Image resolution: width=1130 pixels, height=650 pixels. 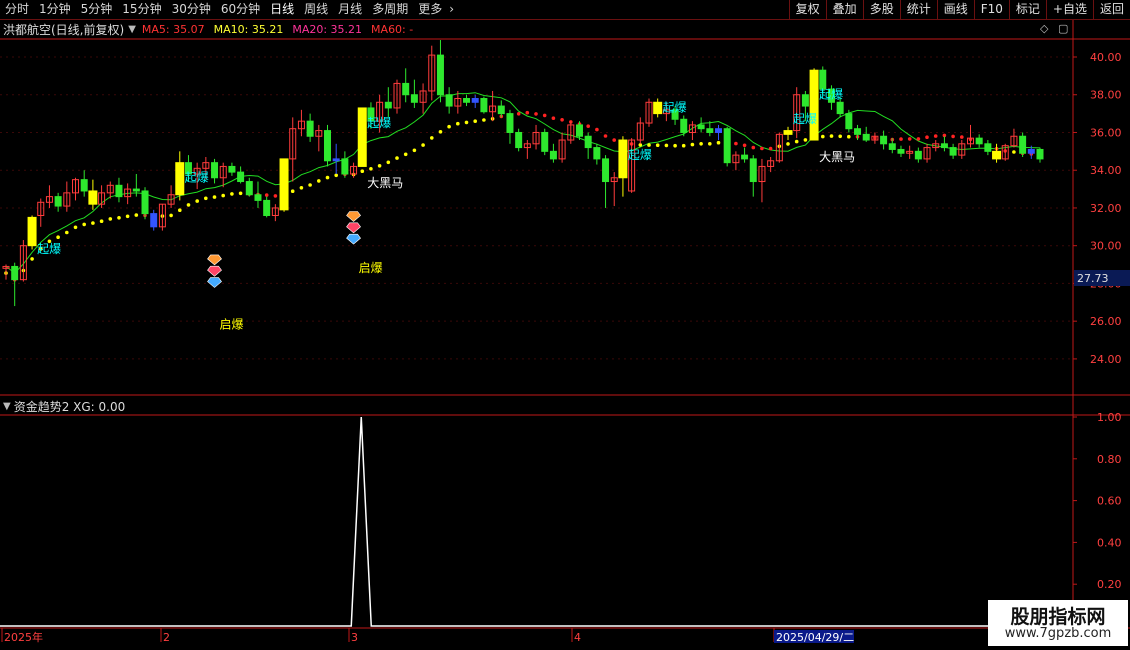 I want to click on toolbar-button-4: 画线, so click(x=955, y=9).